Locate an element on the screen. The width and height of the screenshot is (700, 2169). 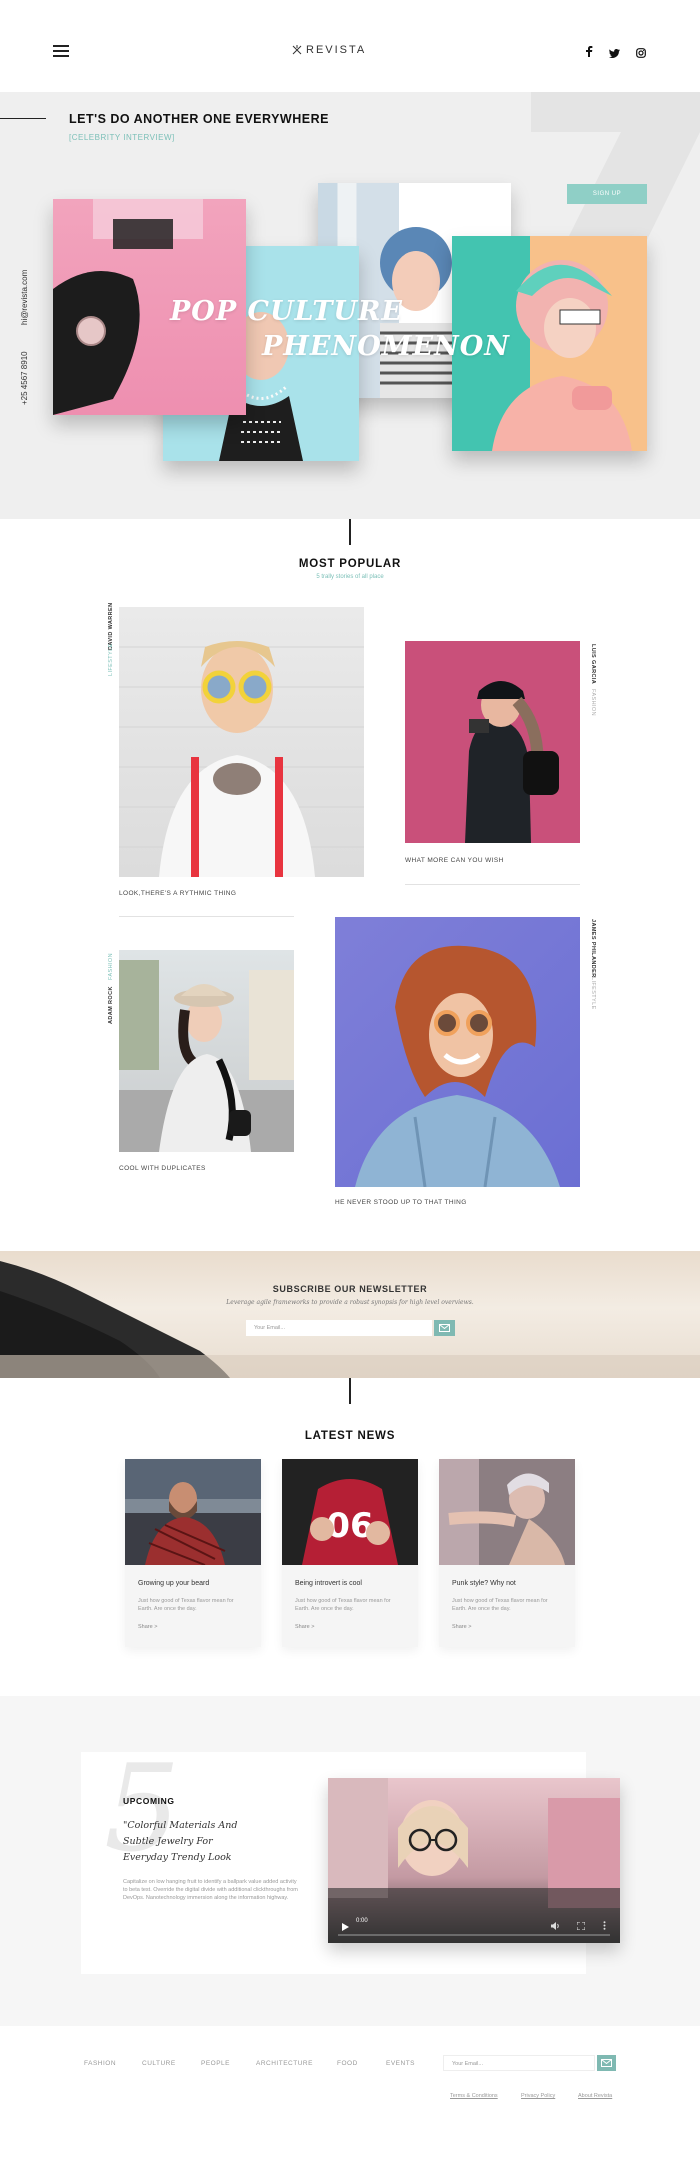
footer-nav-events: EVENTS is located at coordinates (400, 2063).